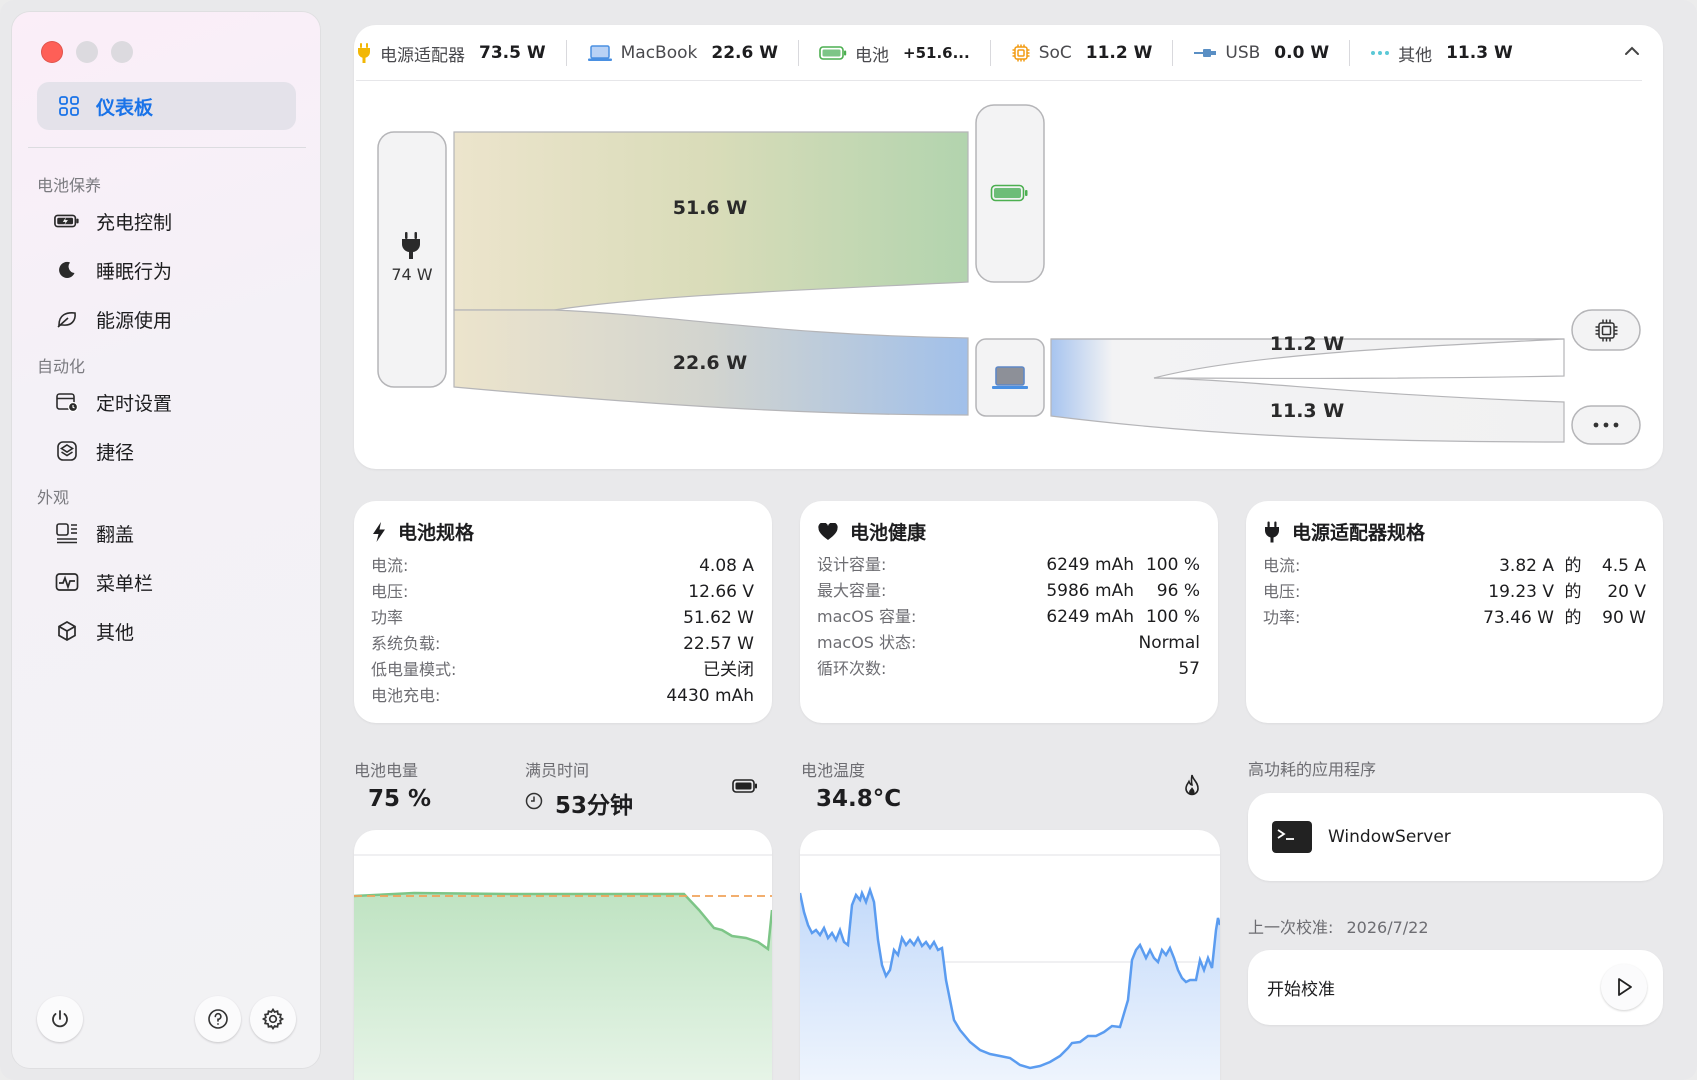 The width and height of the screenshot is (1697, 1080). I want to click on minimize-window-button, so click(87, 52).